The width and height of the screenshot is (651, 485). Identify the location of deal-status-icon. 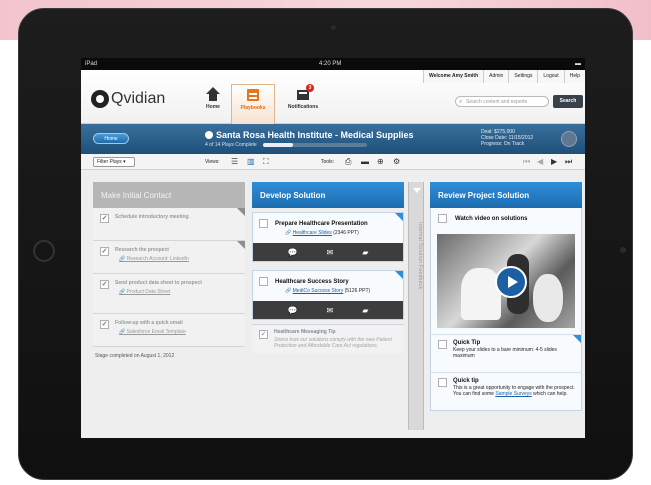
(569, 139).